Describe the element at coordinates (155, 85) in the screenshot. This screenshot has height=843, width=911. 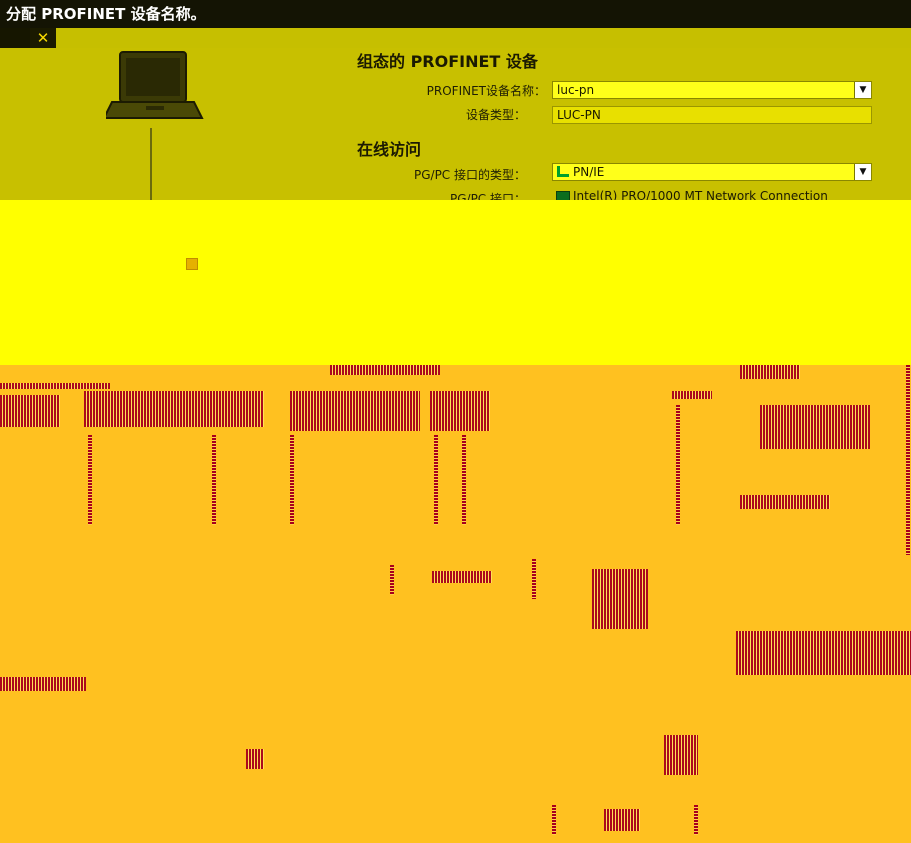
I see `laptop-icon` at that location.